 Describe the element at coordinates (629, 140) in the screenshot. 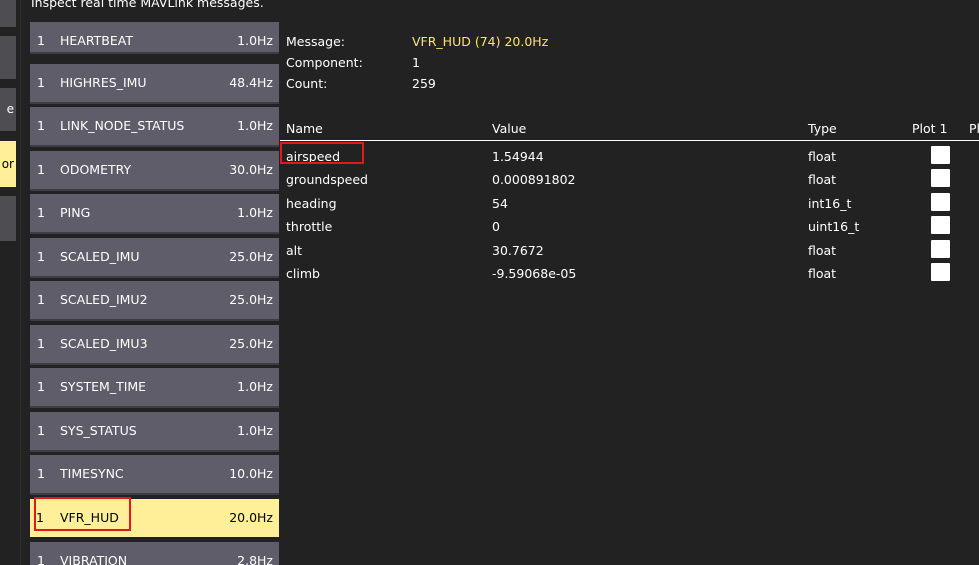

I see `table-header-divider` at that location.